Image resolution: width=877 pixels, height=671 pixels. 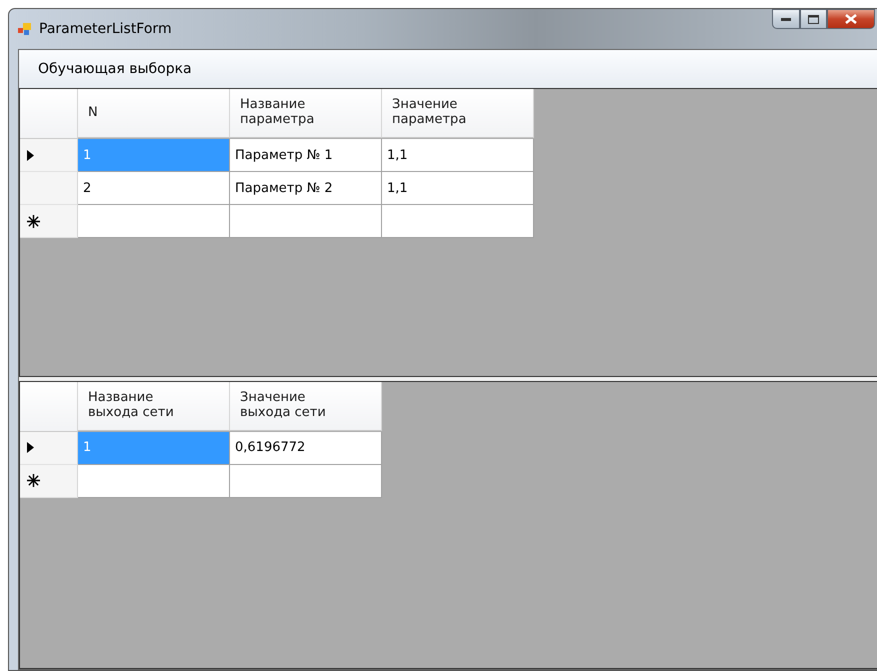 I want to click on column-header: Название выхода сети, so click(x=154, y=406).